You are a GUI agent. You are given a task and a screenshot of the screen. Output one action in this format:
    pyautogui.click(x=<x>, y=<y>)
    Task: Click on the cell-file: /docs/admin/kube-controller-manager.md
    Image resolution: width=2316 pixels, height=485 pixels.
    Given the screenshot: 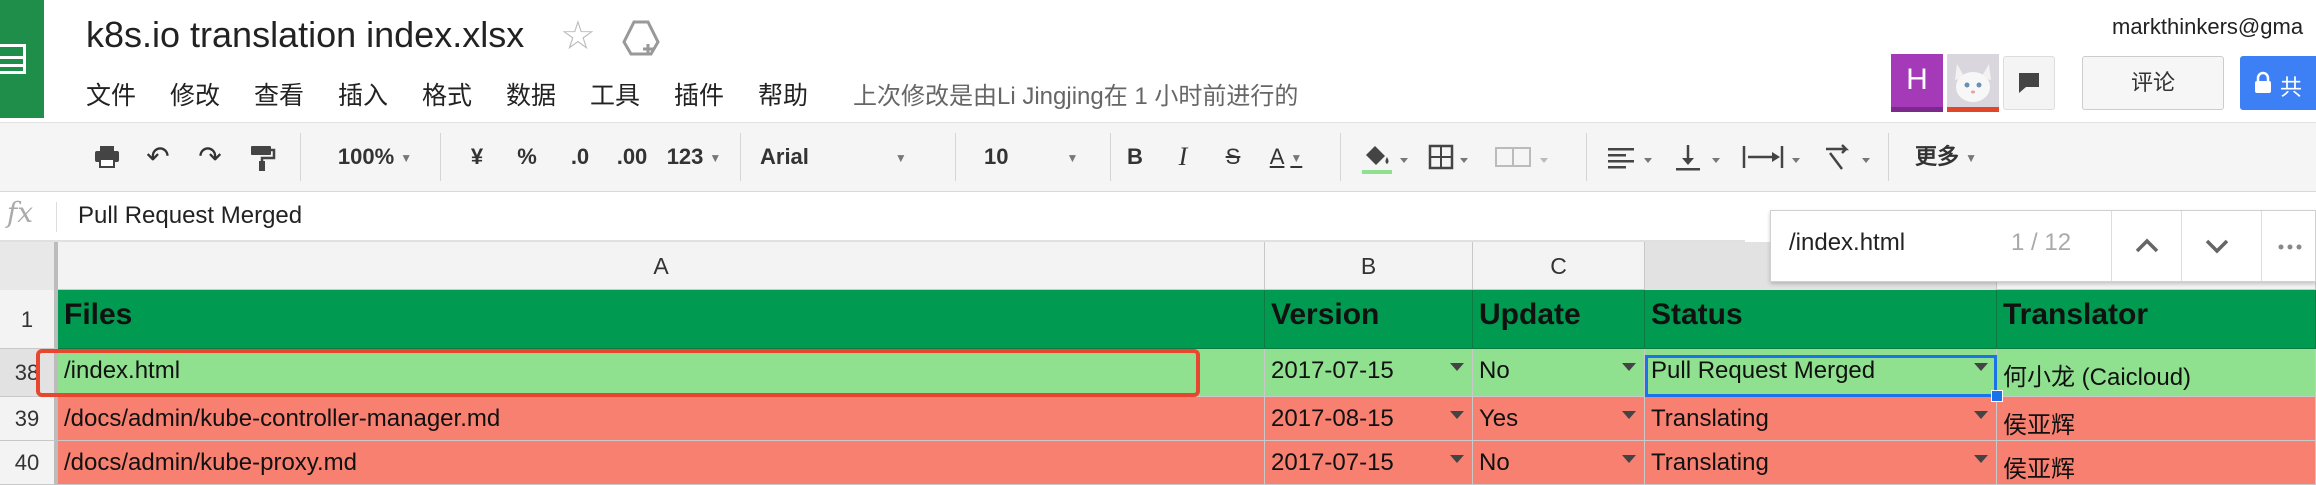 What is the action you would take?
    pyautogui.click(x=661, y=419)
    